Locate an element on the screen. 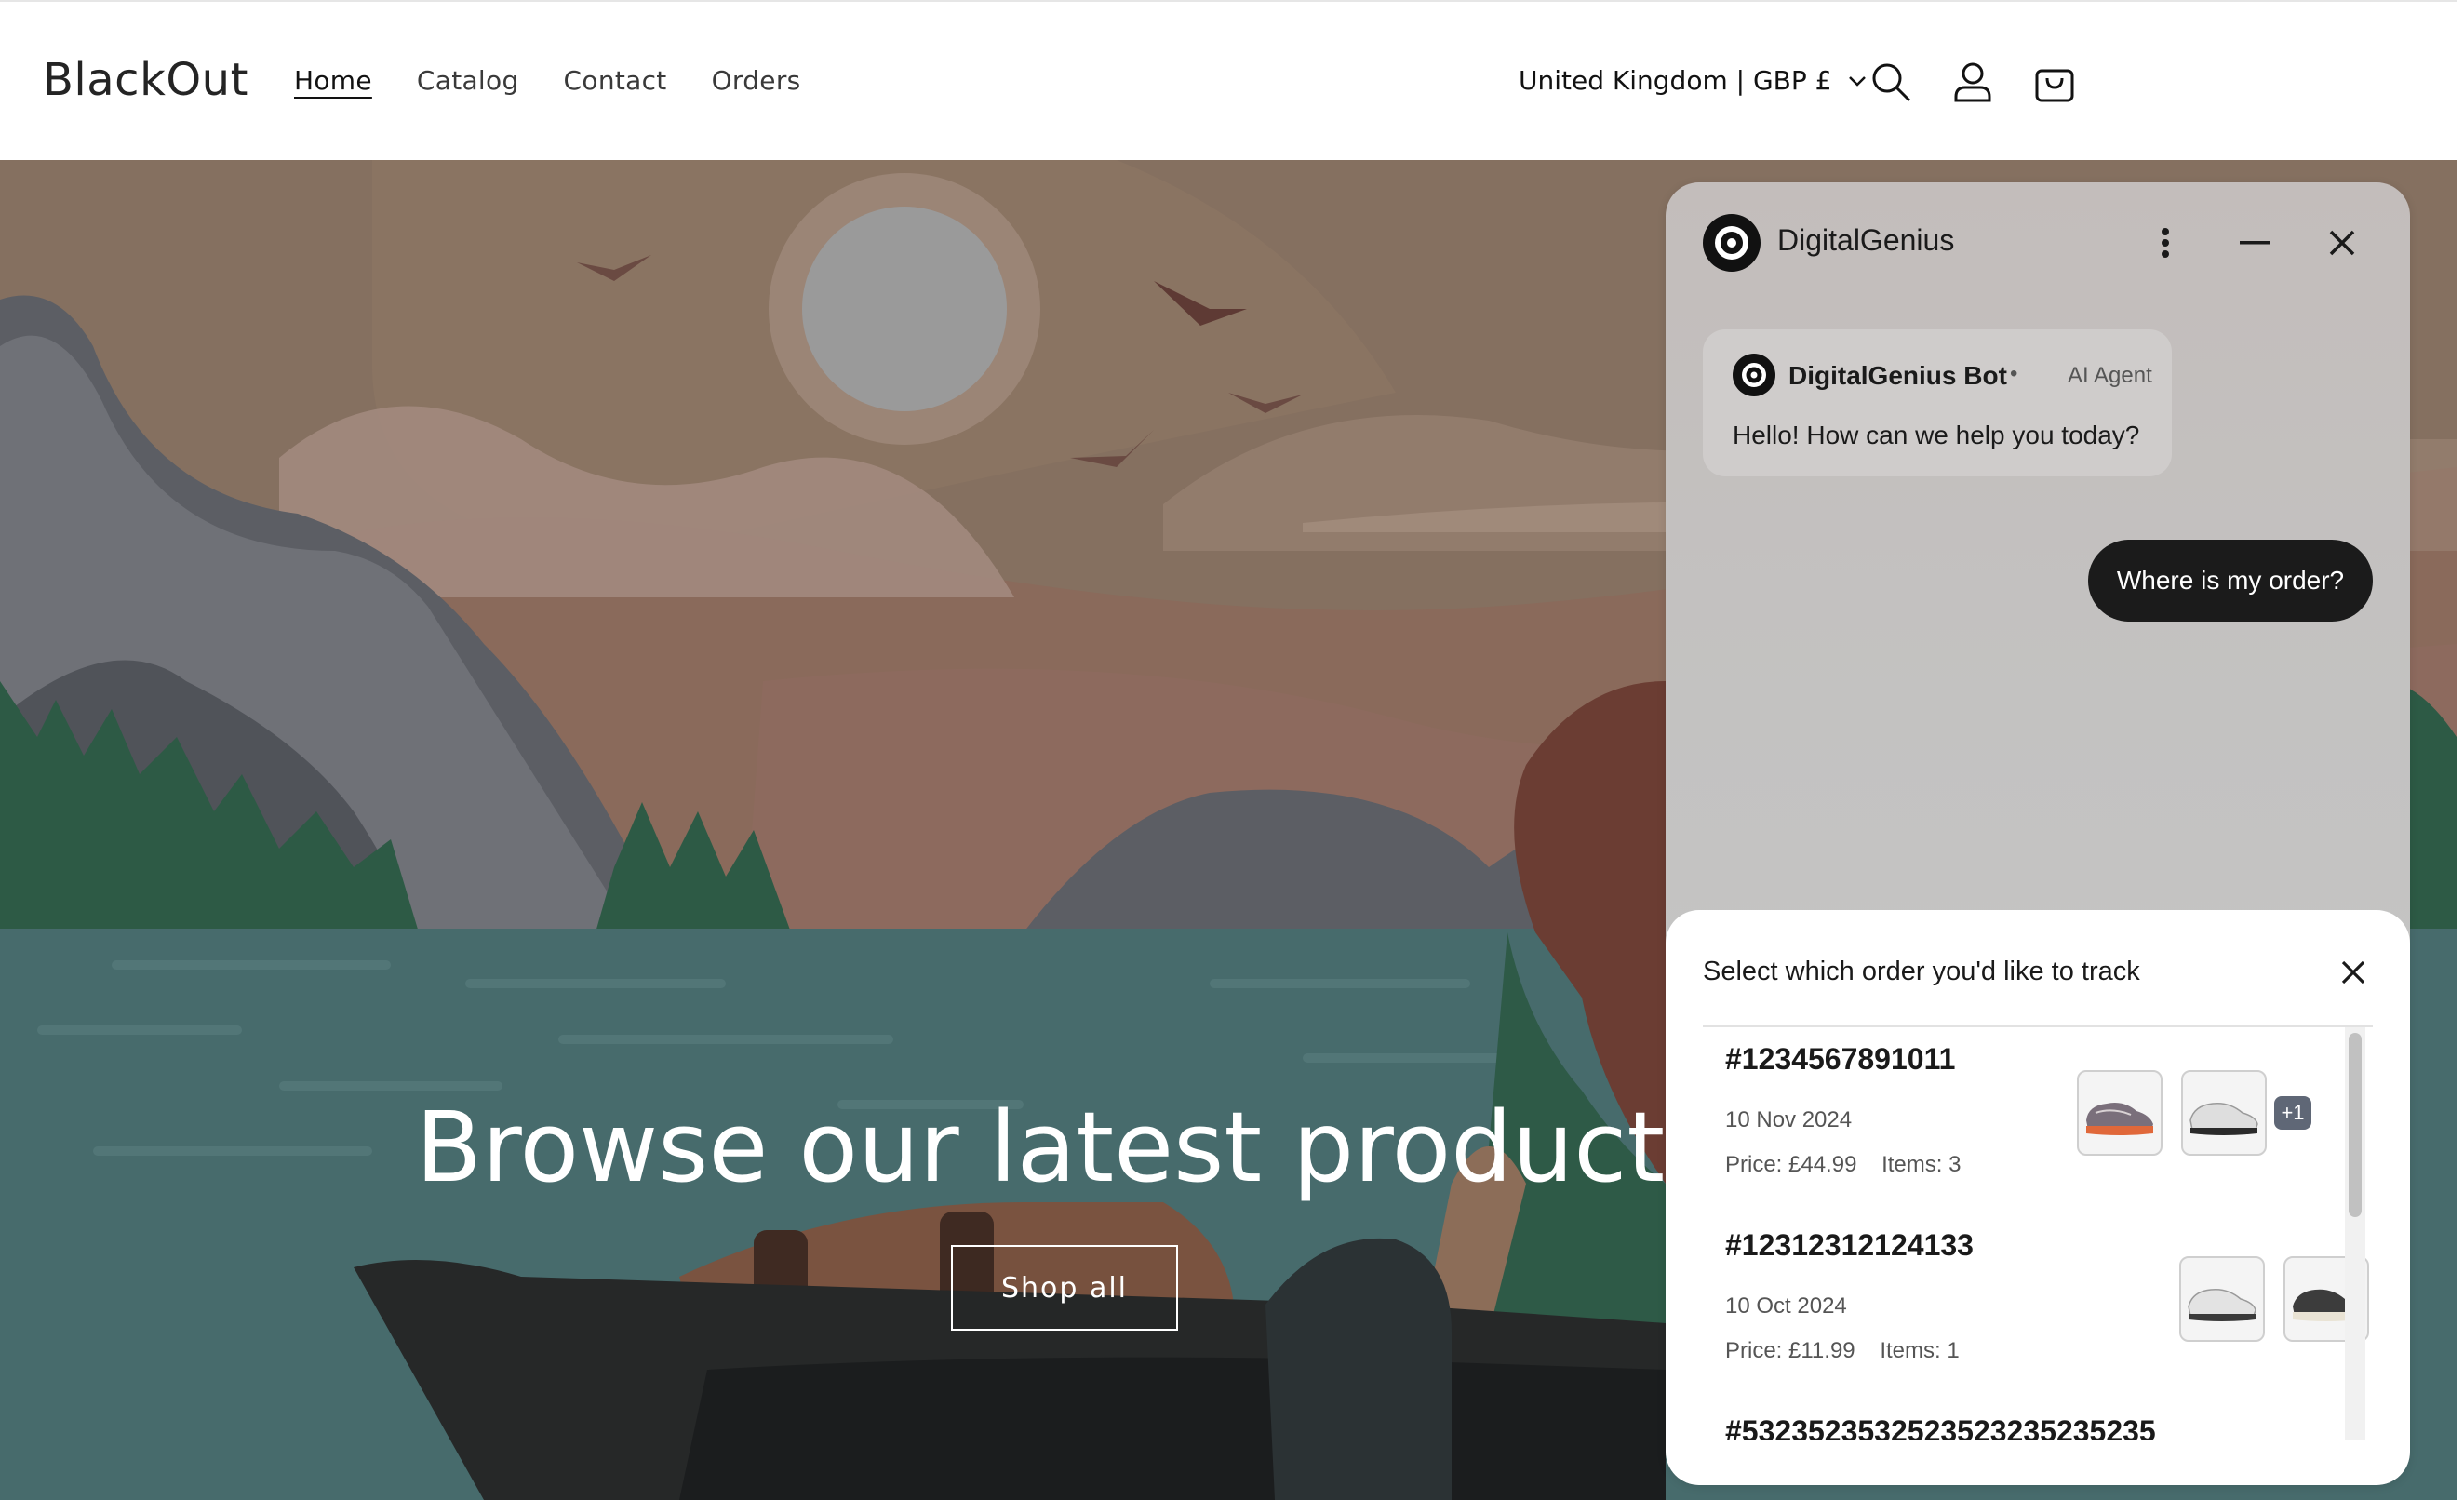 This screenshot has width=2464, height=1500. order-list-scrollbar is located at coordinates (2355, 1233).